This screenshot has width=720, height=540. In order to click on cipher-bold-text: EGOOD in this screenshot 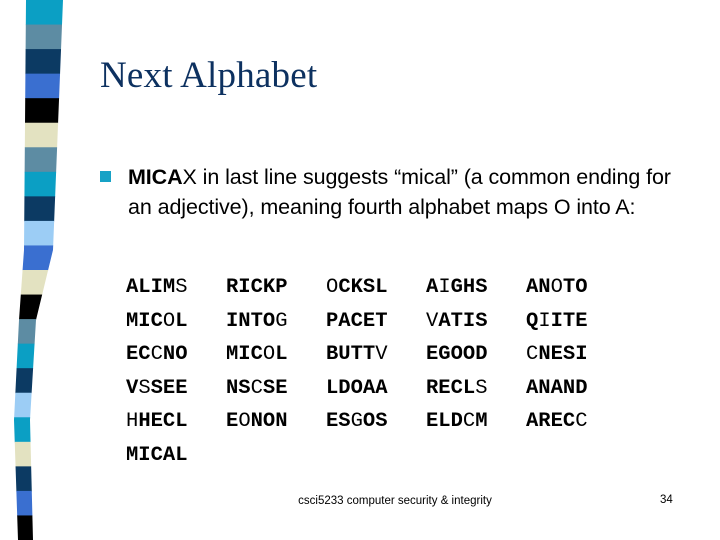, I will do `click(457, 354)`.